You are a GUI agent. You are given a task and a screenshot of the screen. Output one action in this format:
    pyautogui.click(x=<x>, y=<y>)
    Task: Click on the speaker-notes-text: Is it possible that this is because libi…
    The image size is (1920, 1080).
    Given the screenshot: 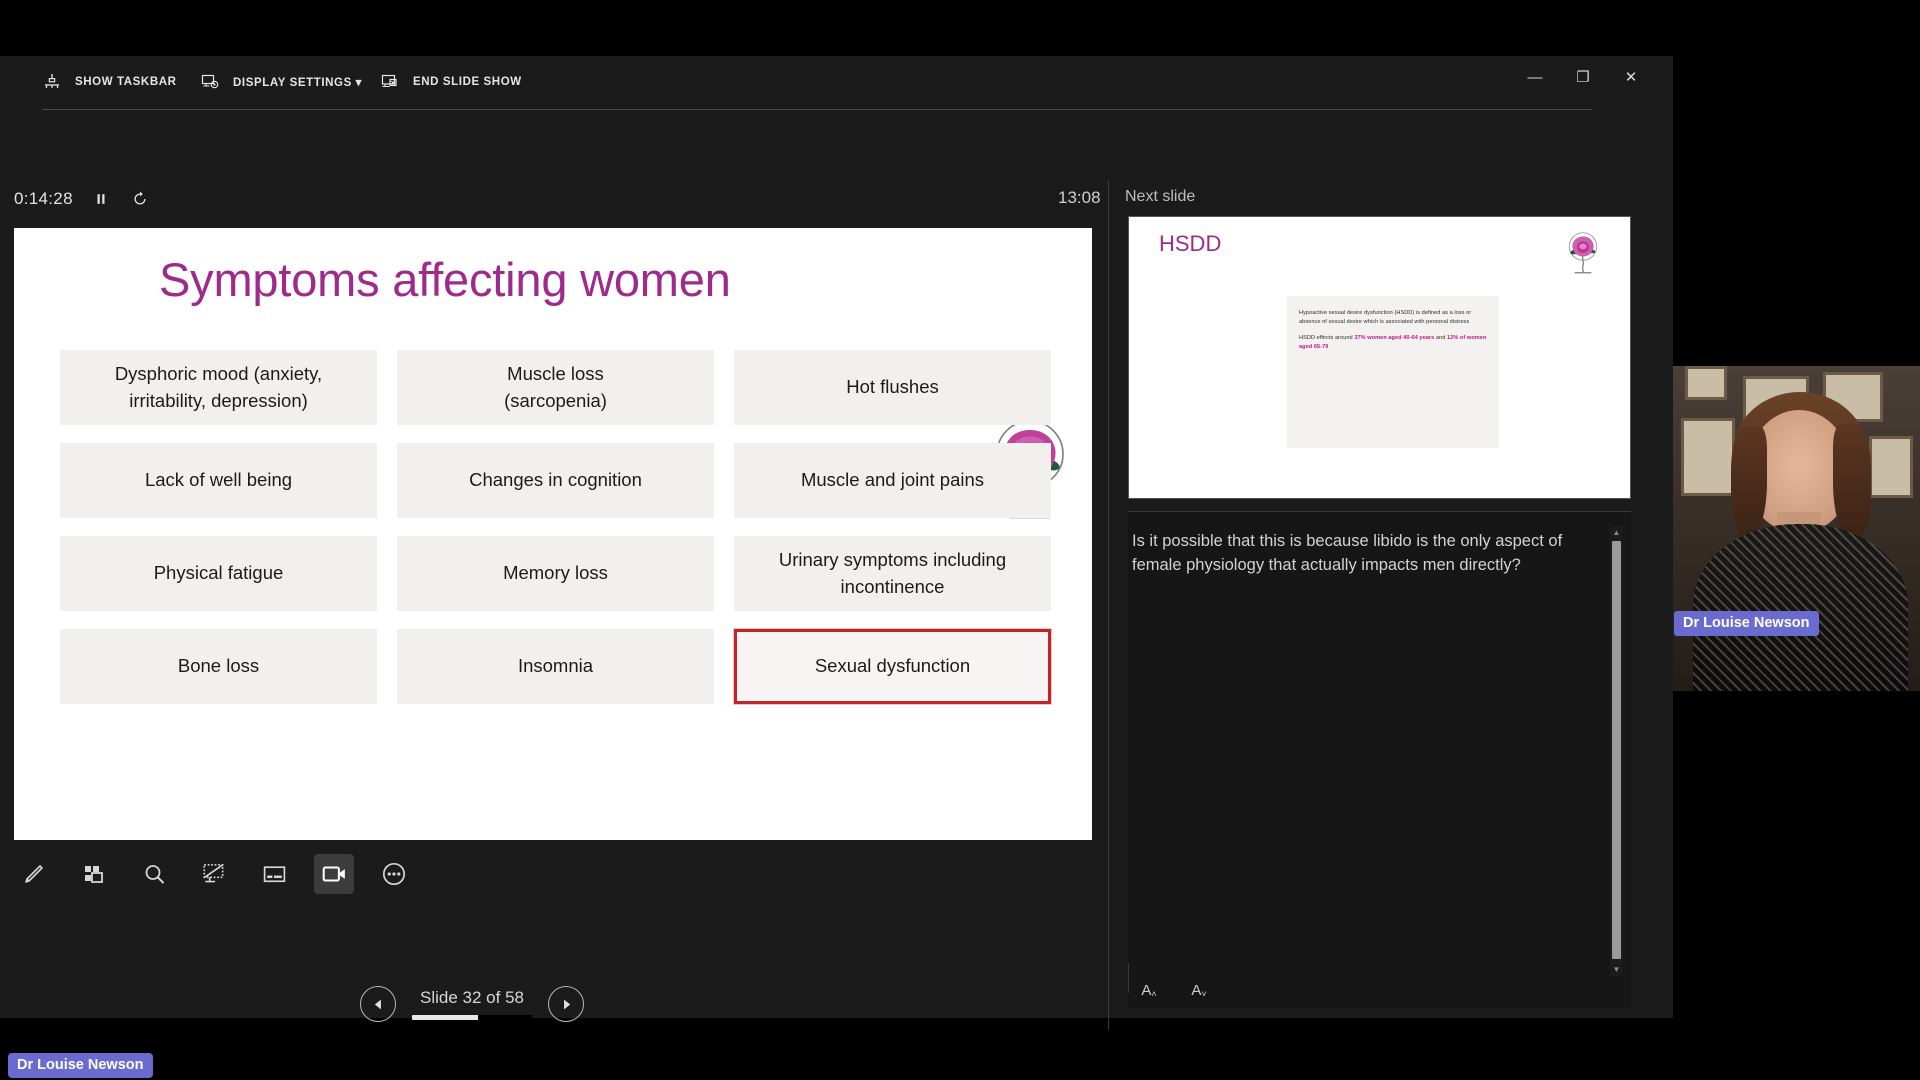 What is the action you would take?
    pyautogui.click(x=1347, y=553)
    